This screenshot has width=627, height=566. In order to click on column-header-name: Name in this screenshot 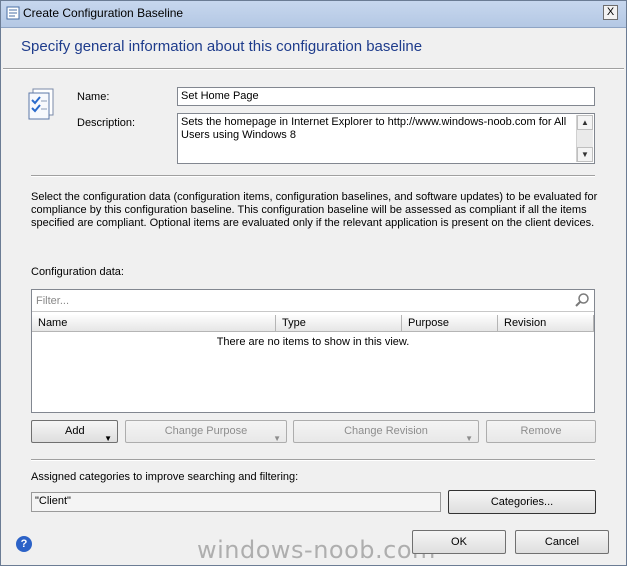, I will do `click(154, 323)`.